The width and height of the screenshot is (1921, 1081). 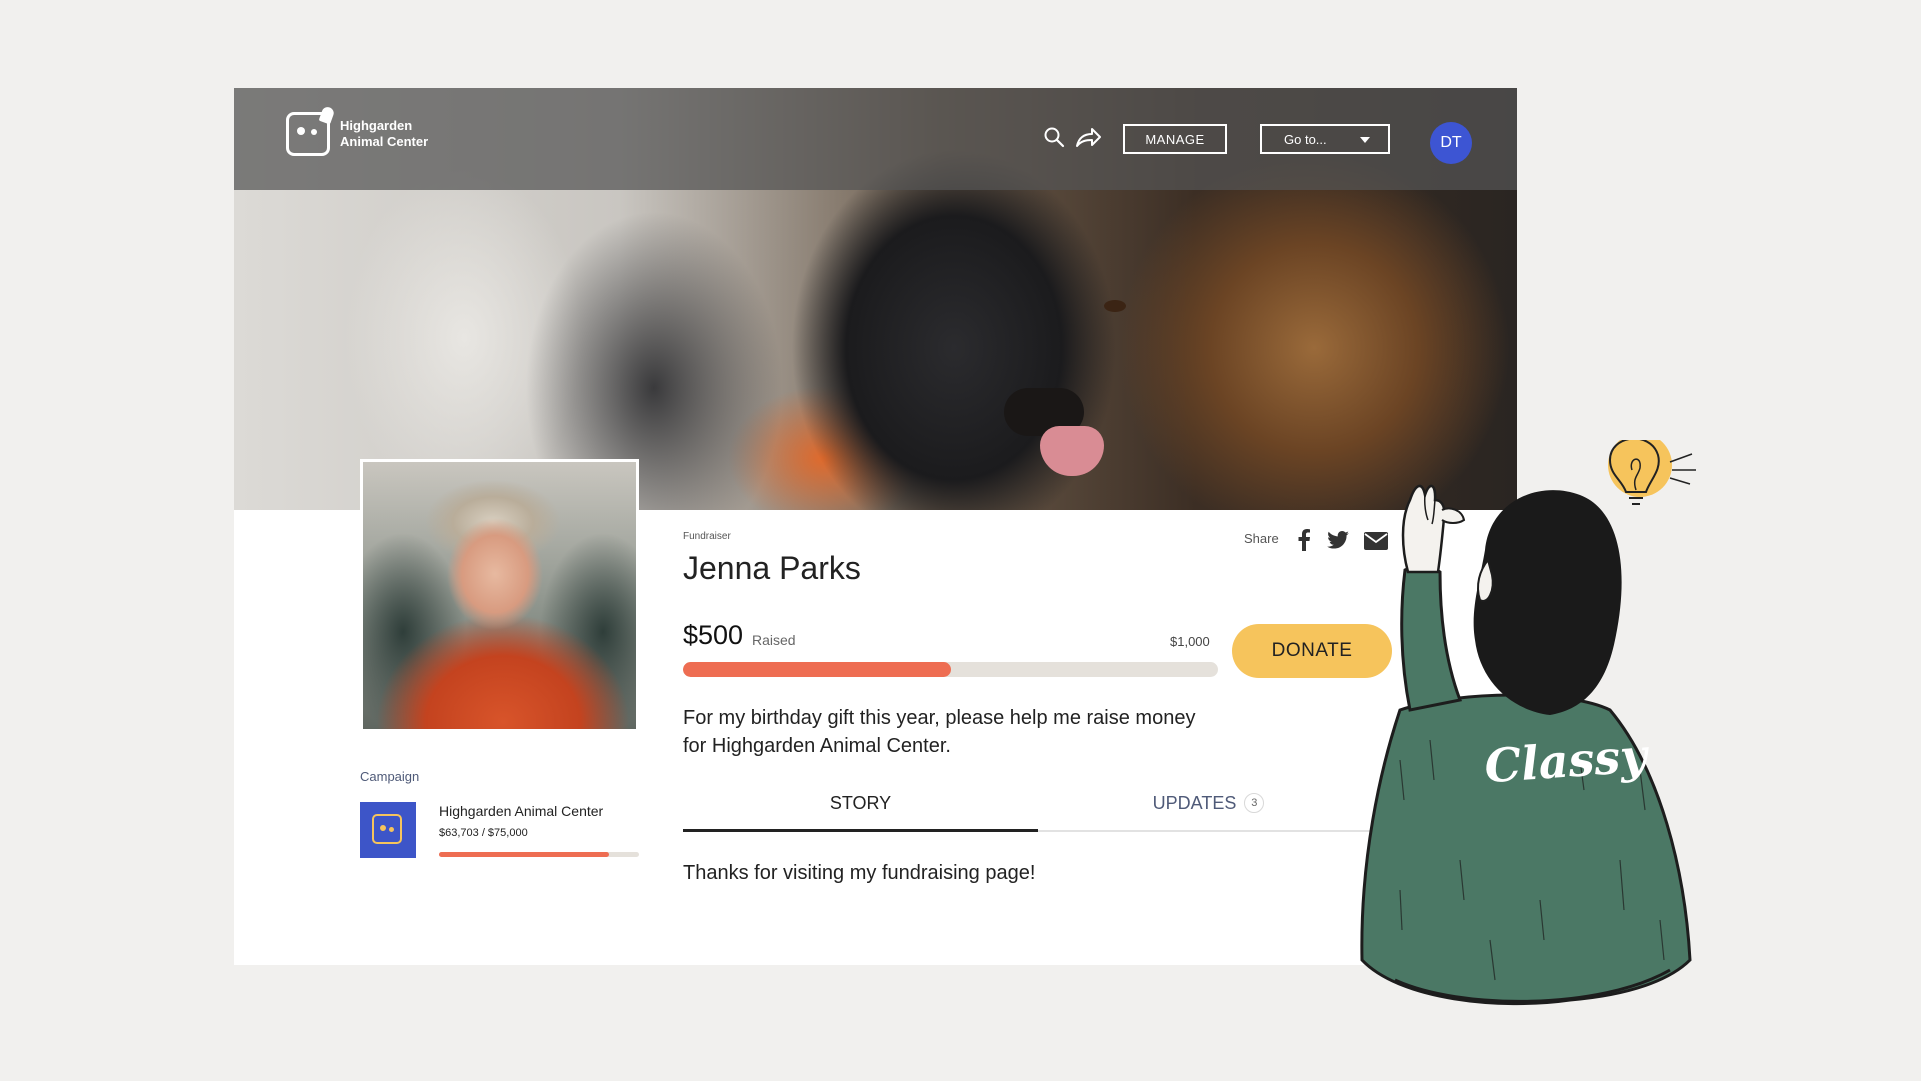 What do you see at coordinates (772, 568) in the screenshot?
I see `fundraiser-name: Jenna Parks` at bounding box center [772, 568].